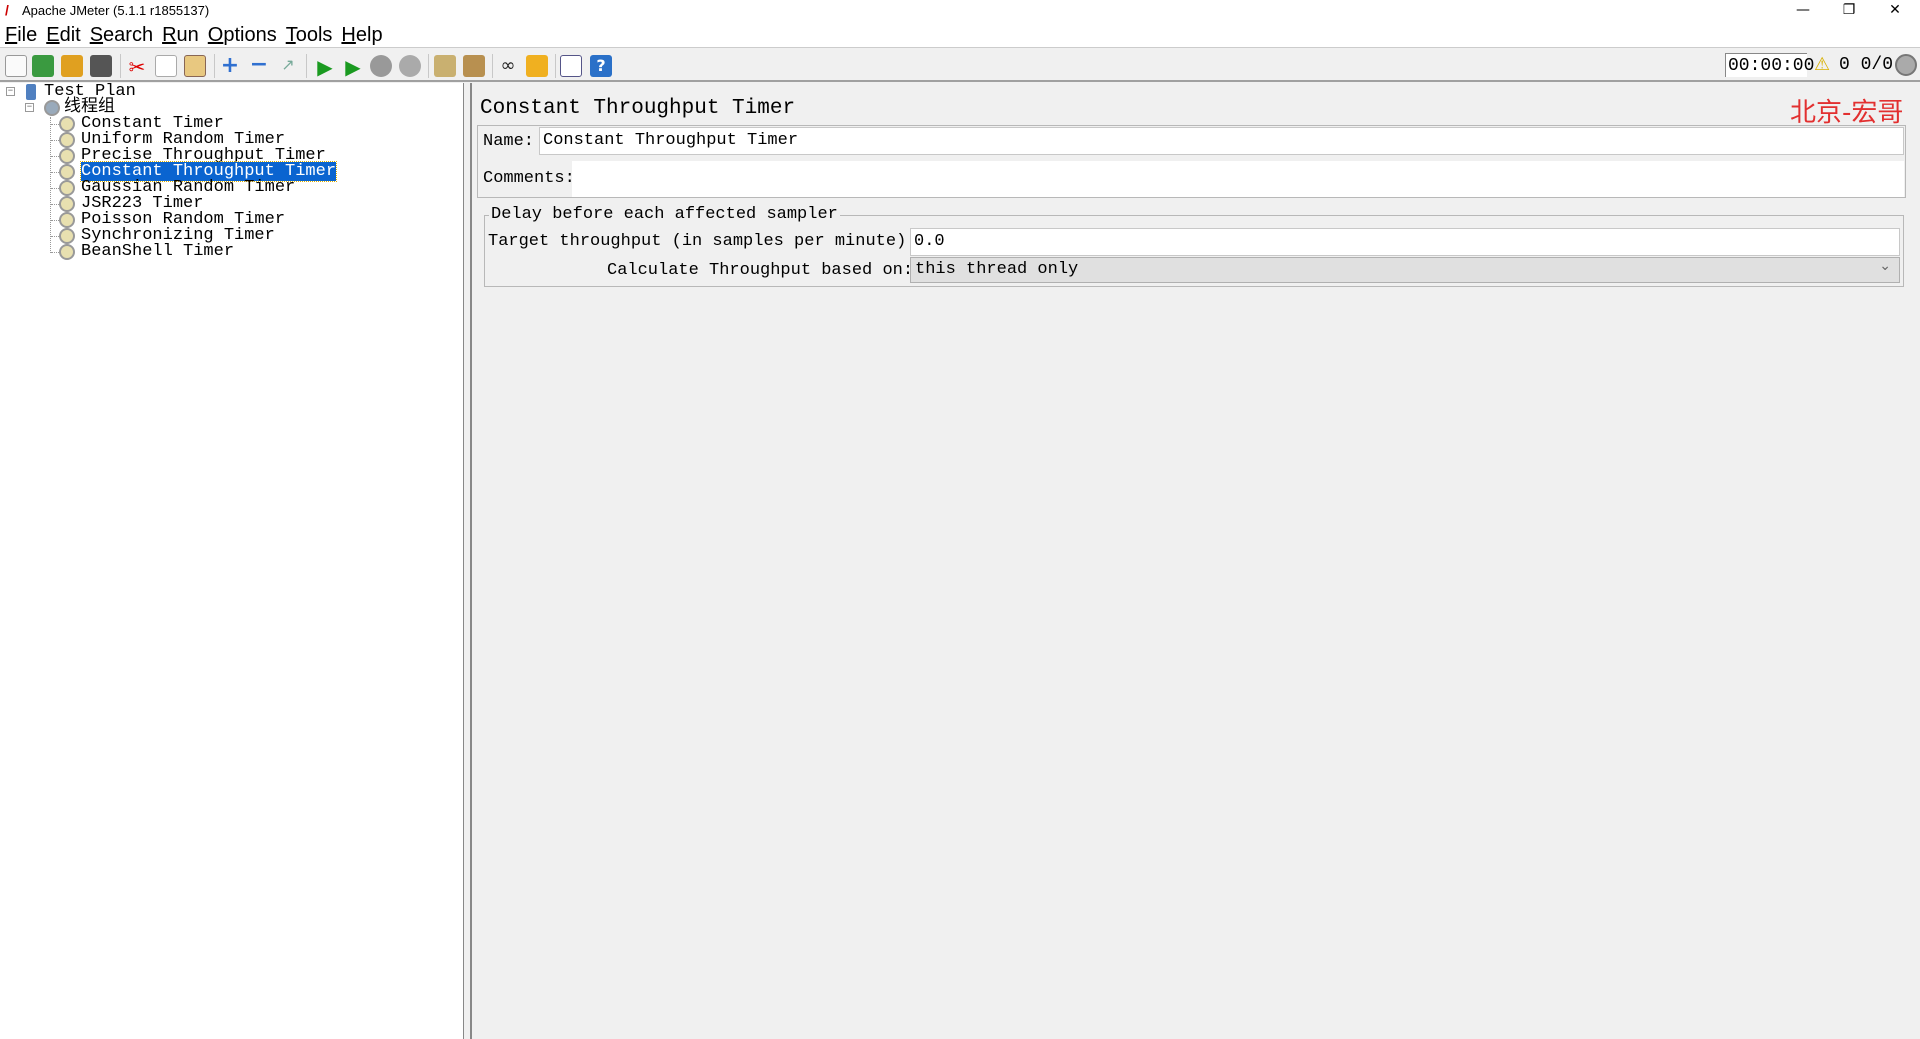 Image resolution: width=1920 pixels, height=1039 pixels. Describe the element at coordinates (474, 66) in the screenshot. I see `clear-all-icon` at that location.